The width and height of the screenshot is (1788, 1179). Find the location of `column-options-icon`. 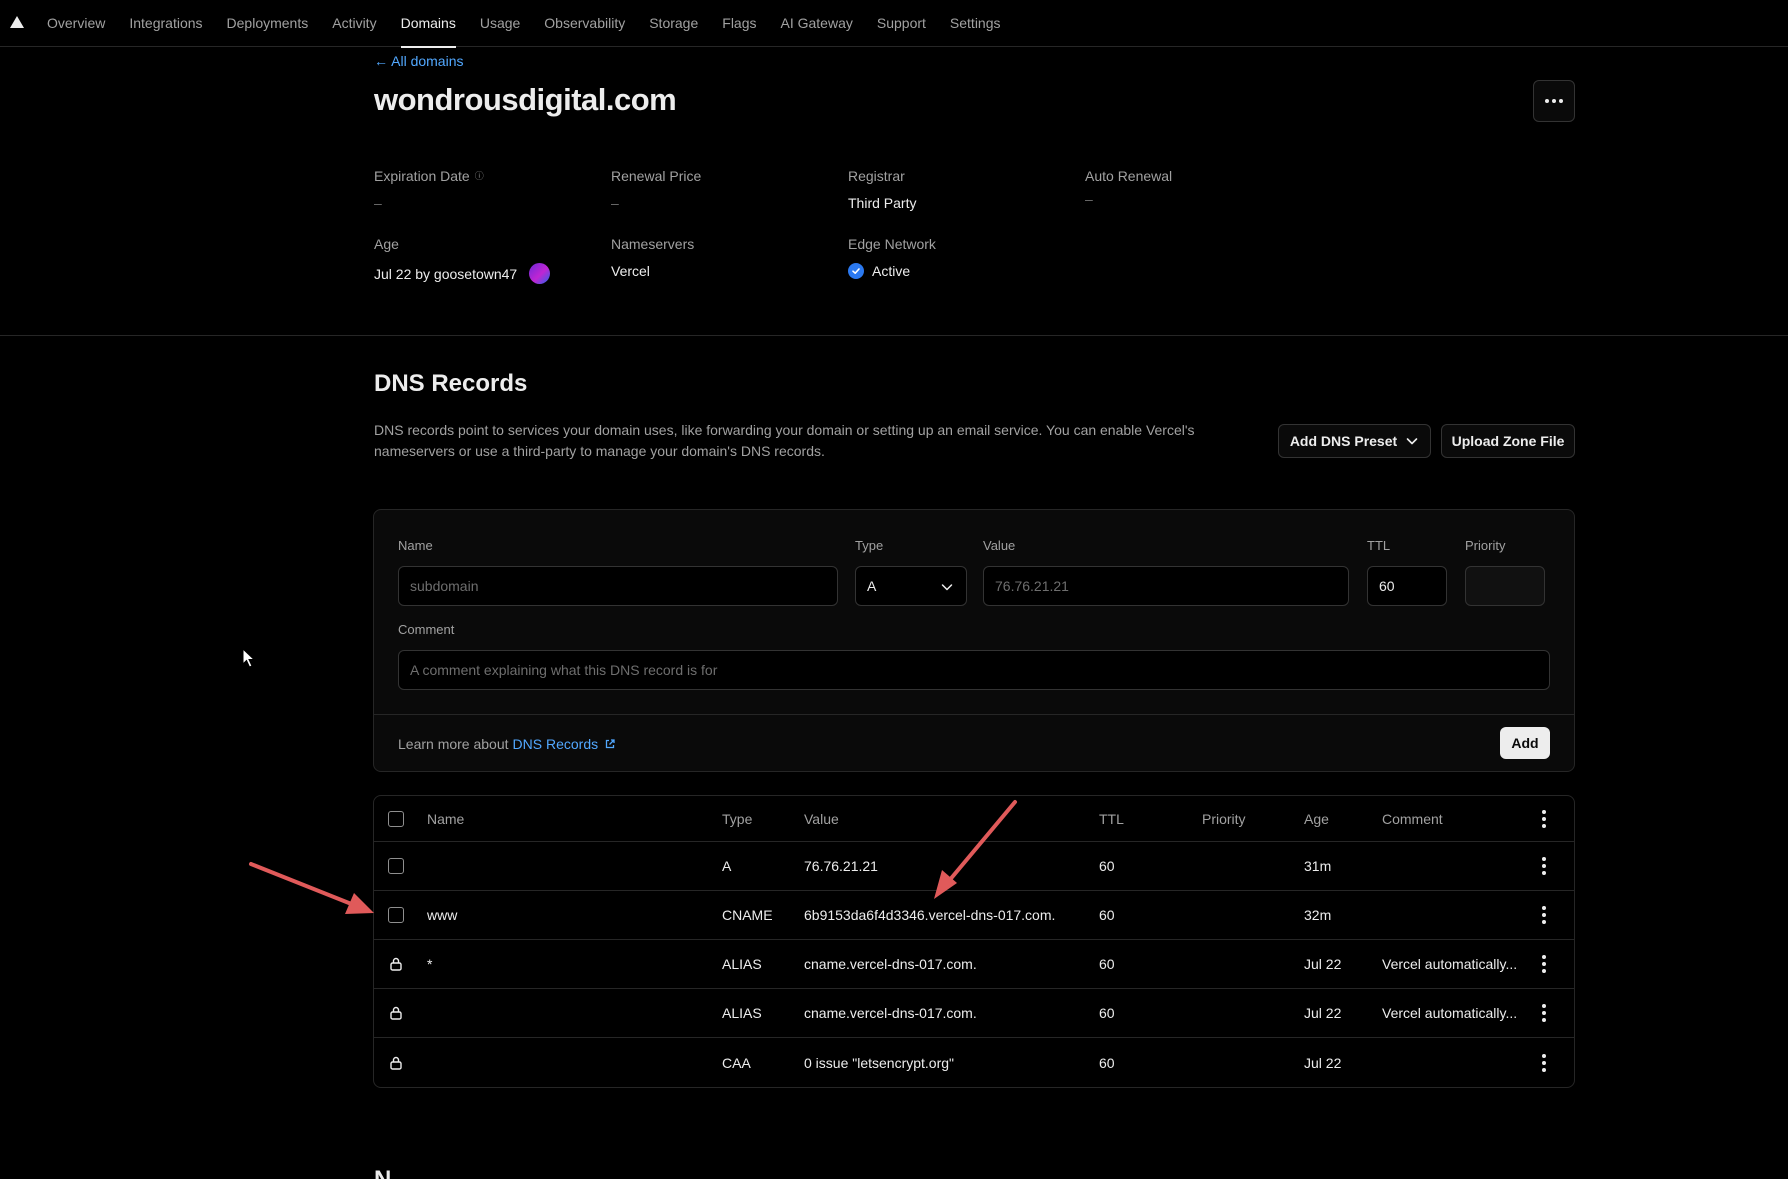

column-options-icon is located at coordinates (1544, 819).